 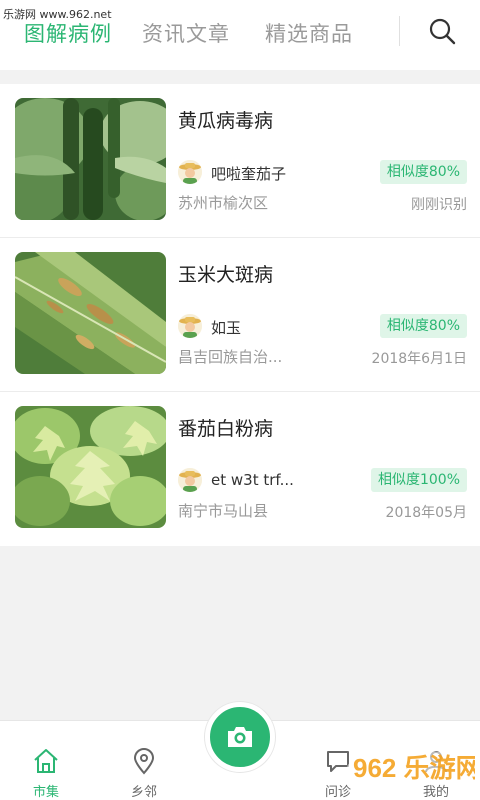 I want to click on nav-label-market: 市集, so click(x=45, y=792).